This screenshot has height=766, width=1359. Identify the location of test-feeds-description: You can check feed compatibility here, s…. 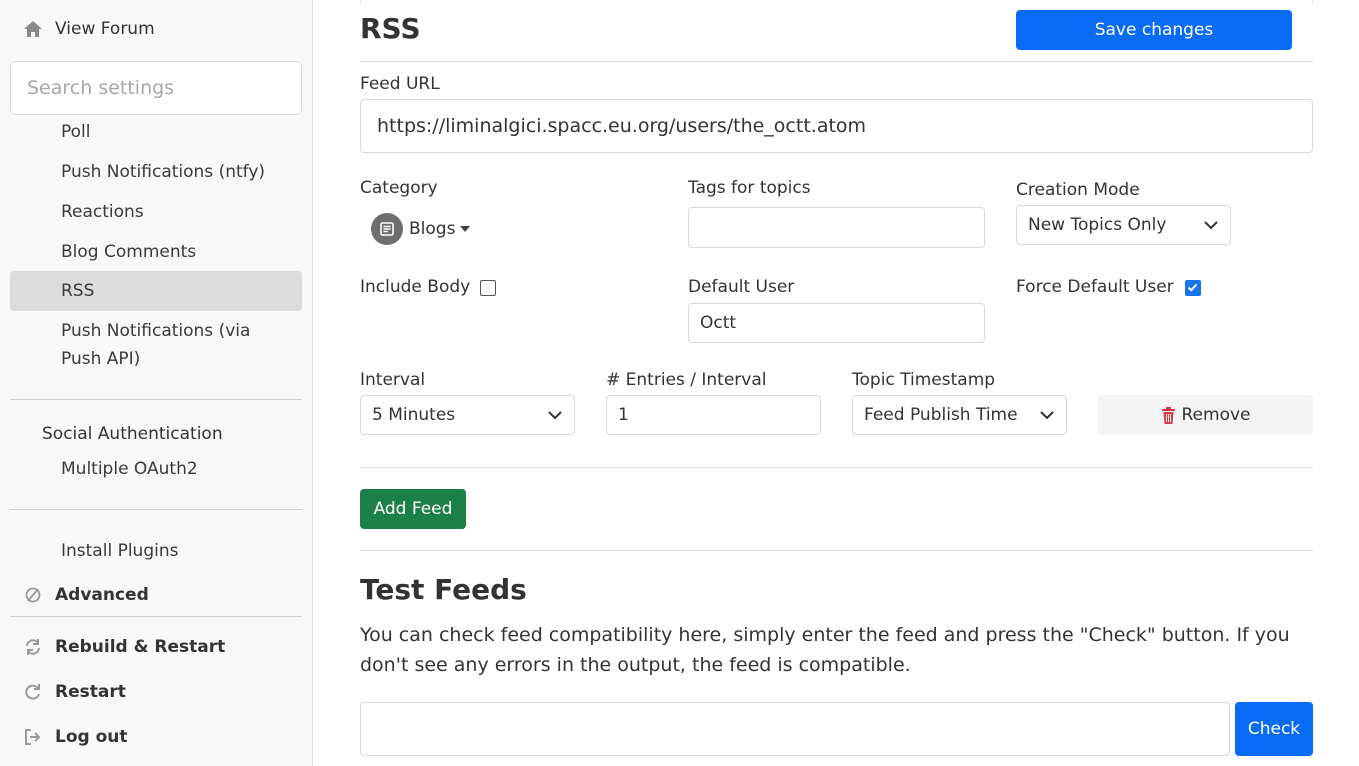
(825, 650).